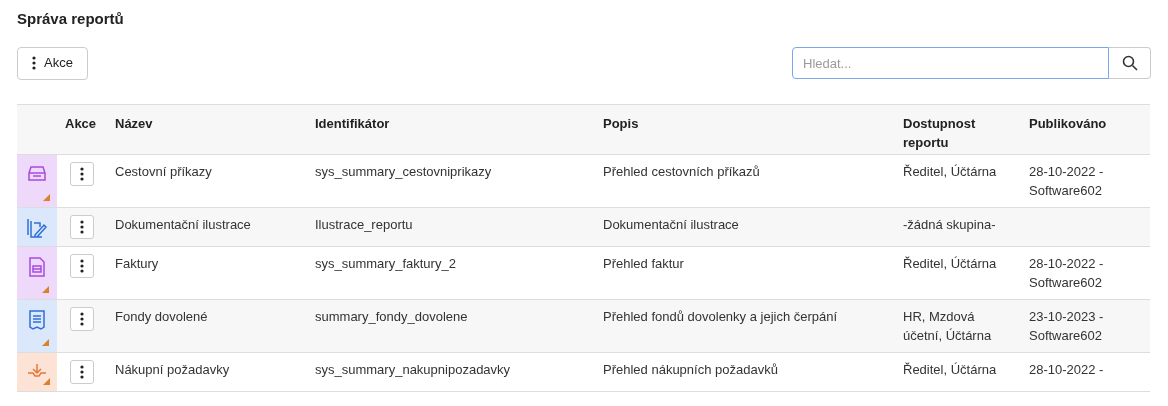 The image size is (1168, 406). I want to click on table-cell: summary_fondy_dovolene, so click(391, 316).